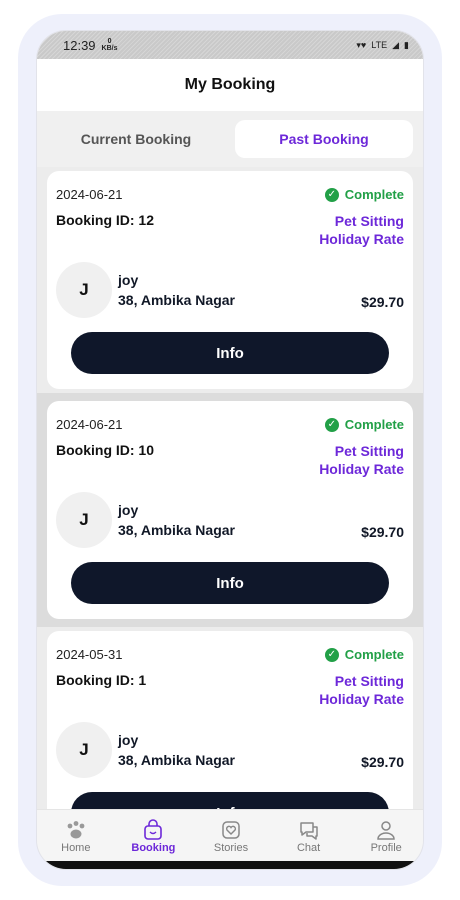  I want to click on nav-booking: Booking, so click(153, 836).